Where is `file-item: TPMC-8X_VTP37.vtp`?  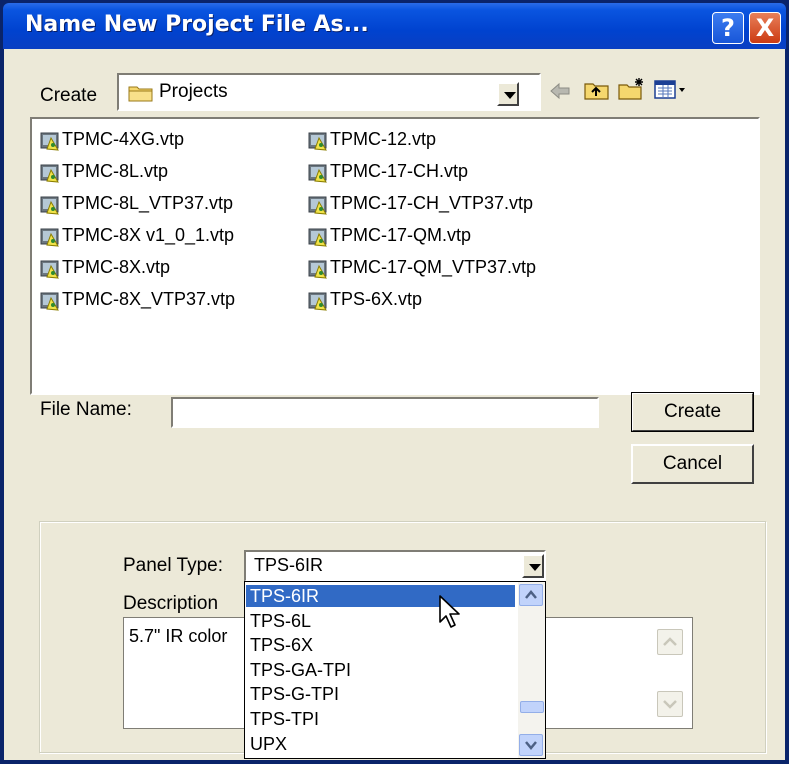
file-item: TPMC-8X_VTP37.vtp is located at coordinates (137, 299).